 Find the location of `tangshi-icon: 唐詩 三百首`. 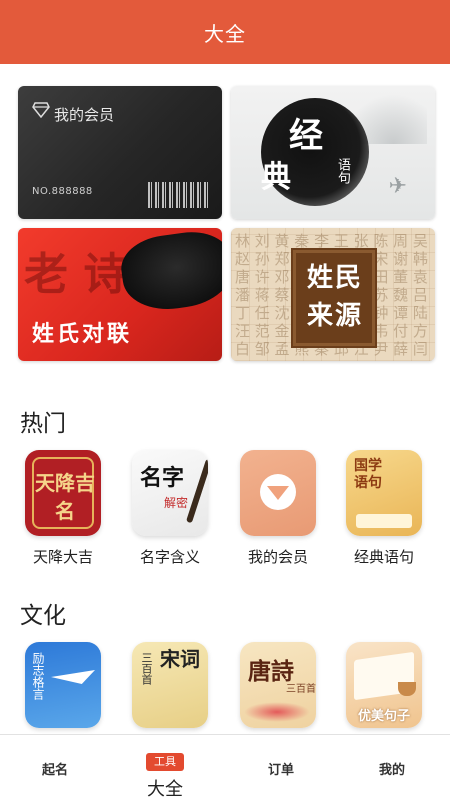

tangshi-icon: 唐詩 三百首 is located at coordinates (278, 685).